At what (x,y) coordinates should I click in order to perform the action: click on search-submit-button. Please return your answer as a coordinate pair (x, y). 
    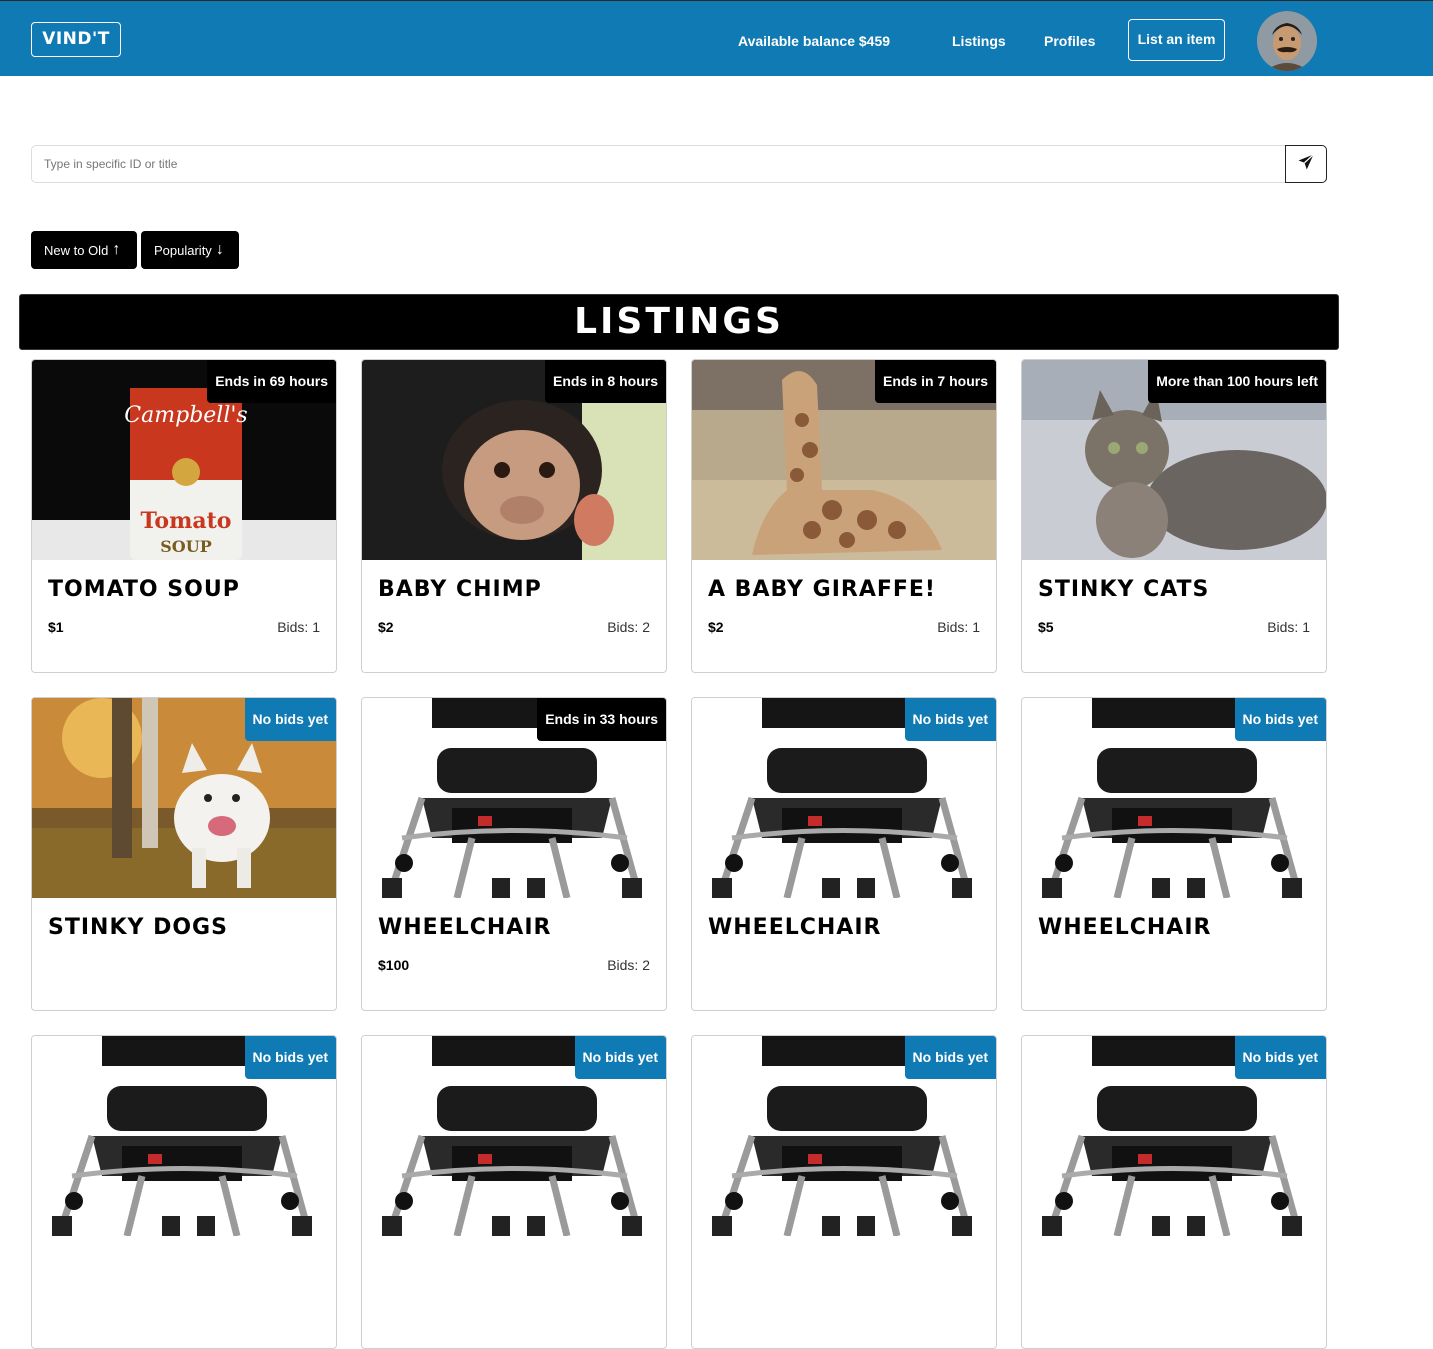
    Looking at the image, I should click on (1306, 164).